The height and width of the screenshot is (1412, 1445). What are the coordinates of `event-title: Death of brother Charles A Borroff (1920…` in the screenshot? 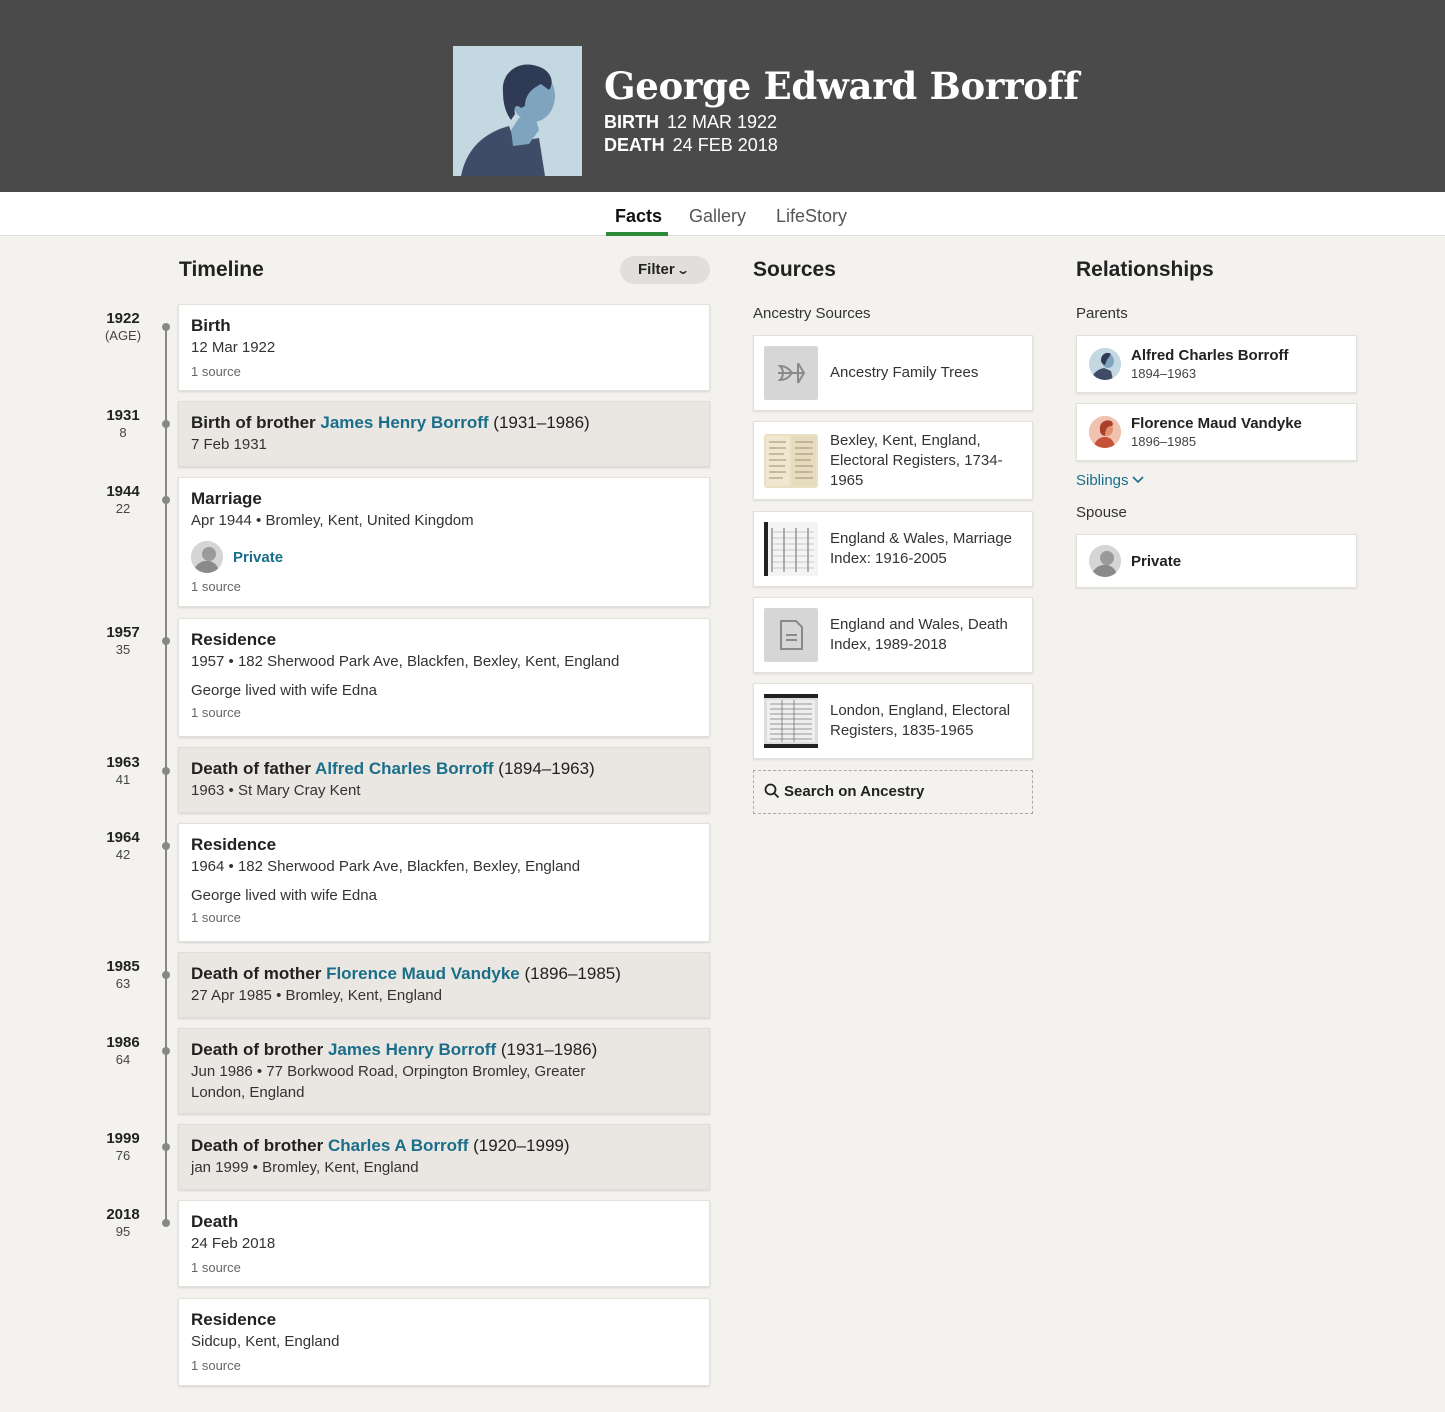 It's located at (444, 1146).